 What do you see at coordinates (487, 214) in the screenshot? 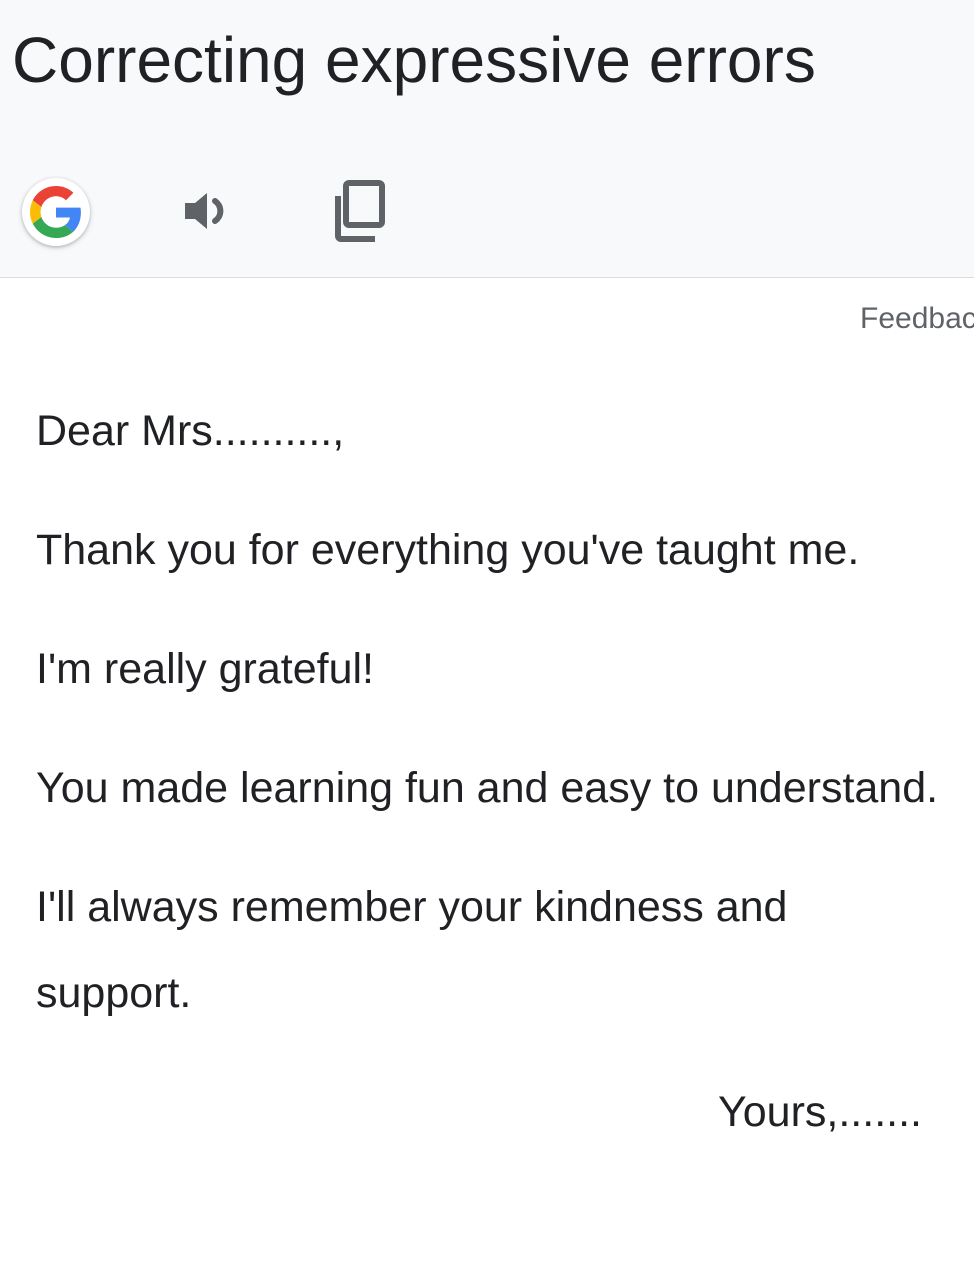
I see `action-toolbar` at bounding box center [487, 214].